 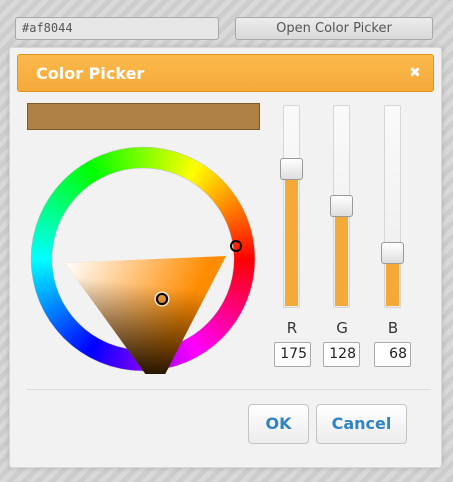 What do you see at coordinates (341, 354) in the screenshot?
I see `green-value-input: 128` at bounding box center [341, 354].